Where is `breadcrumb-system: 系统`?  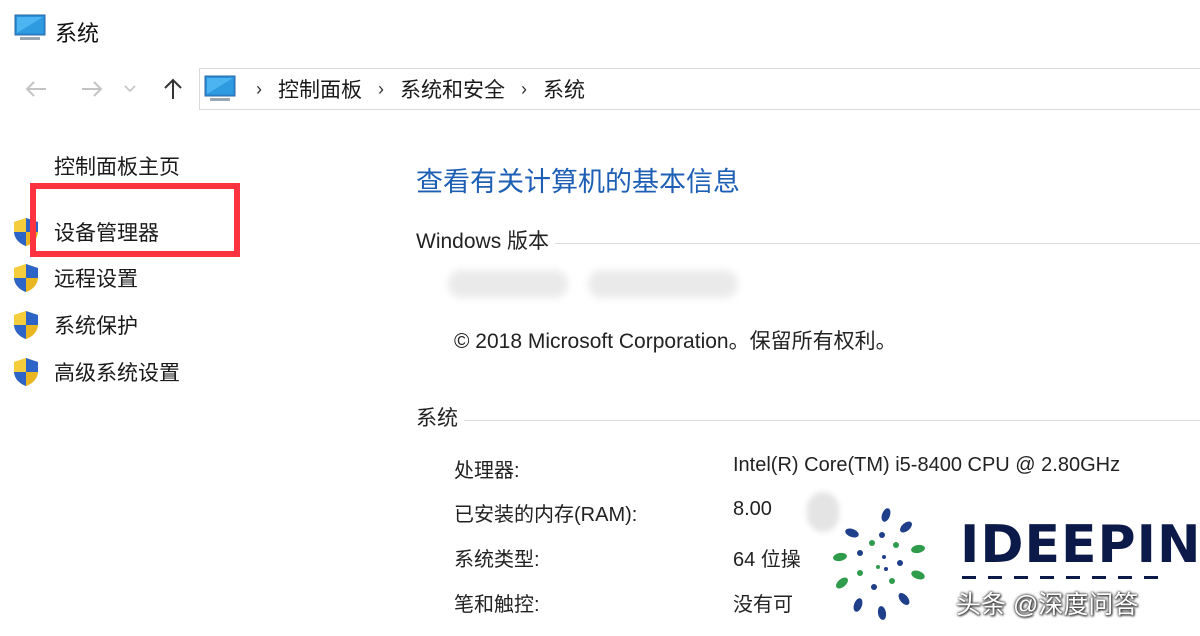 breadcrumb-system: 系统 is located at coordinates (564, 89).